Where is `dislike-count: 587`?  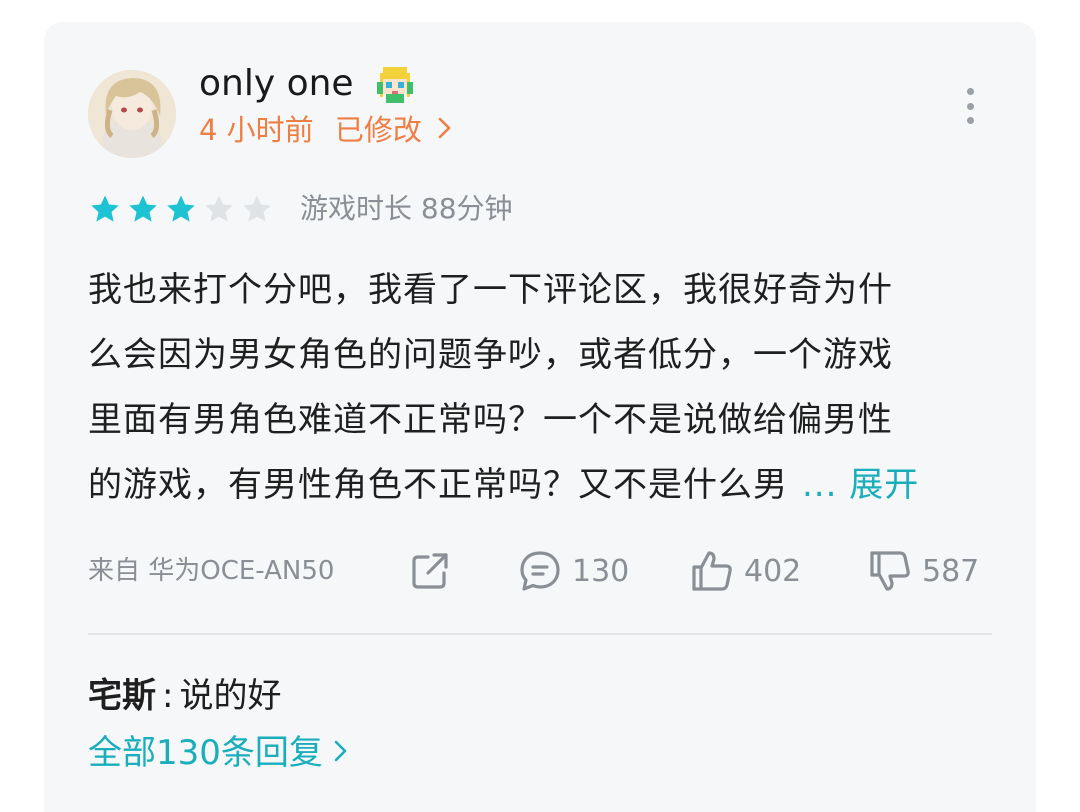
dislike-count: 587 is located at coordinates (951, 571).